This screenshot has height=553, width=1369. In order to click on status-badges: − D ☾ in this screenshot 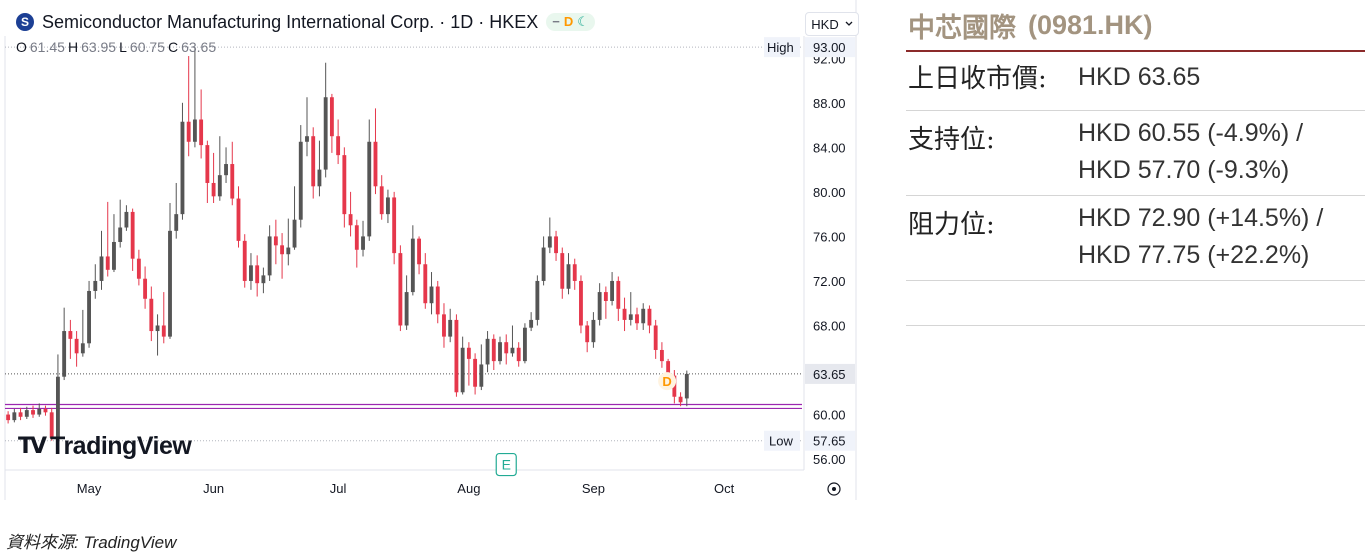, I will do `click(570, 22)`.